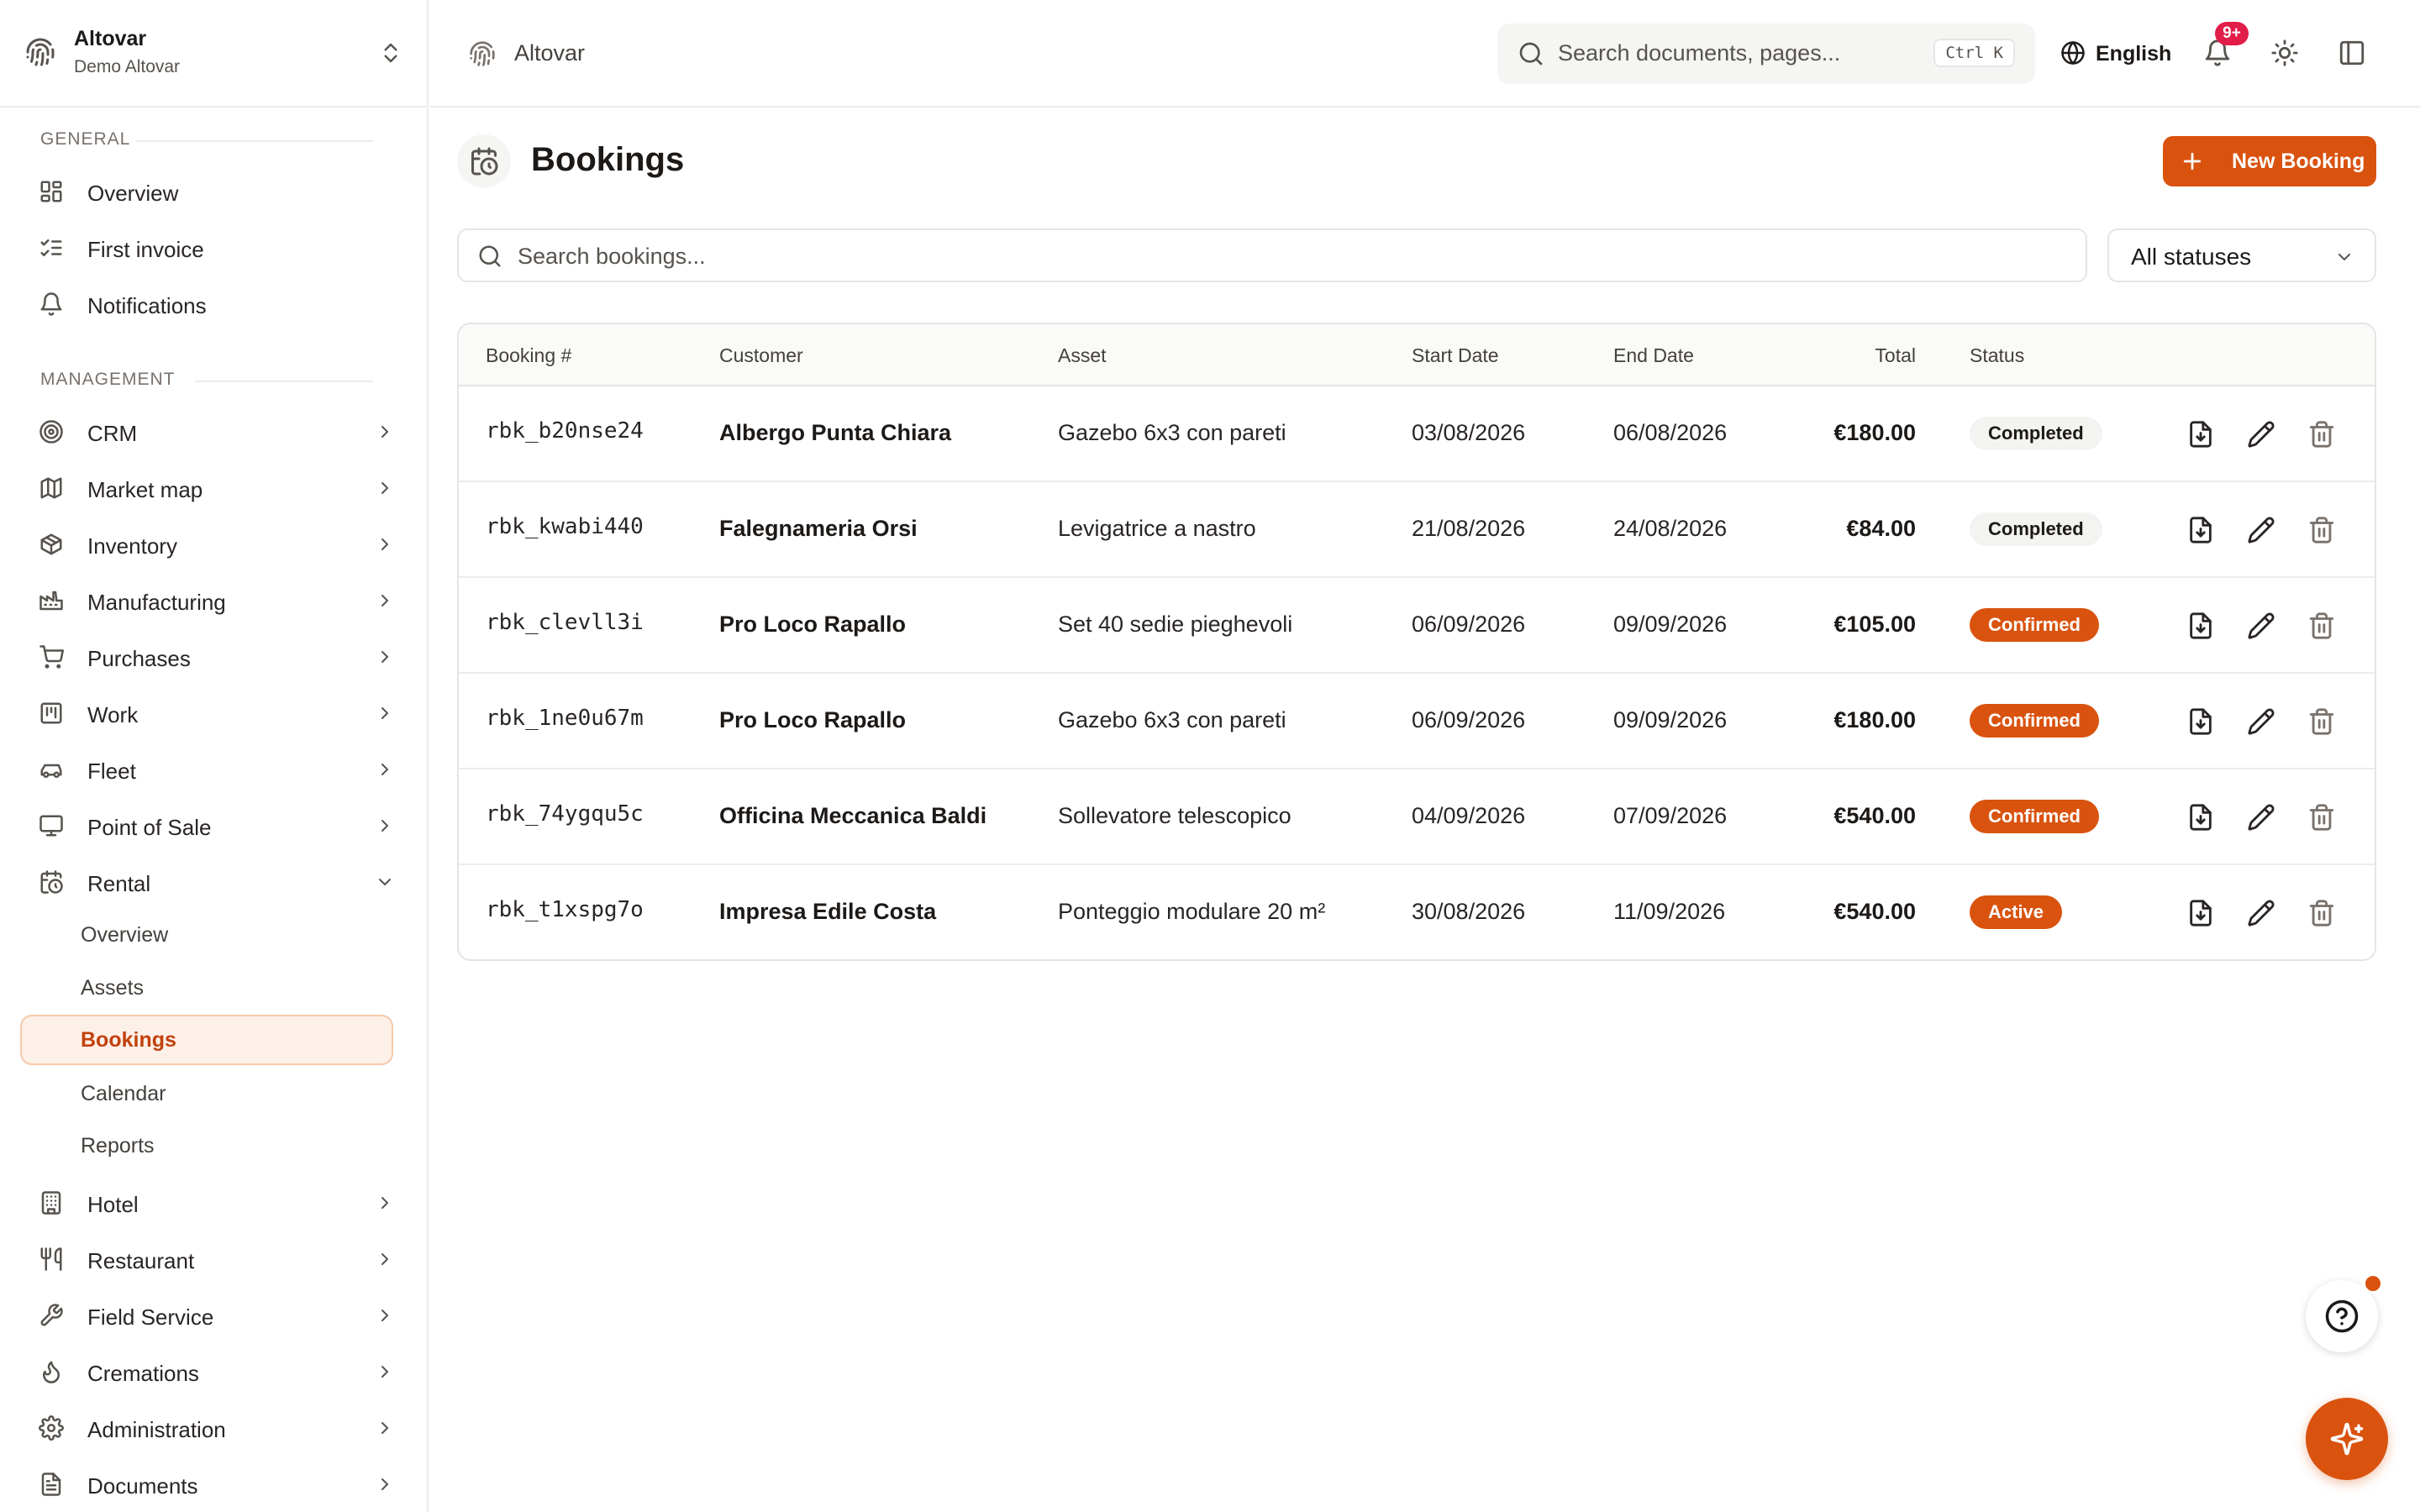 The height and width of the screenshot is (1512, 2420). Describe the element at coordinates (1172, 432) in the screenshot. I see `asset-name: Gazebo 6x3 con pareti` at that location.